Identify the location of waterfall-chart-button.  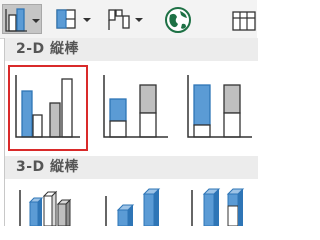
(124, 19).